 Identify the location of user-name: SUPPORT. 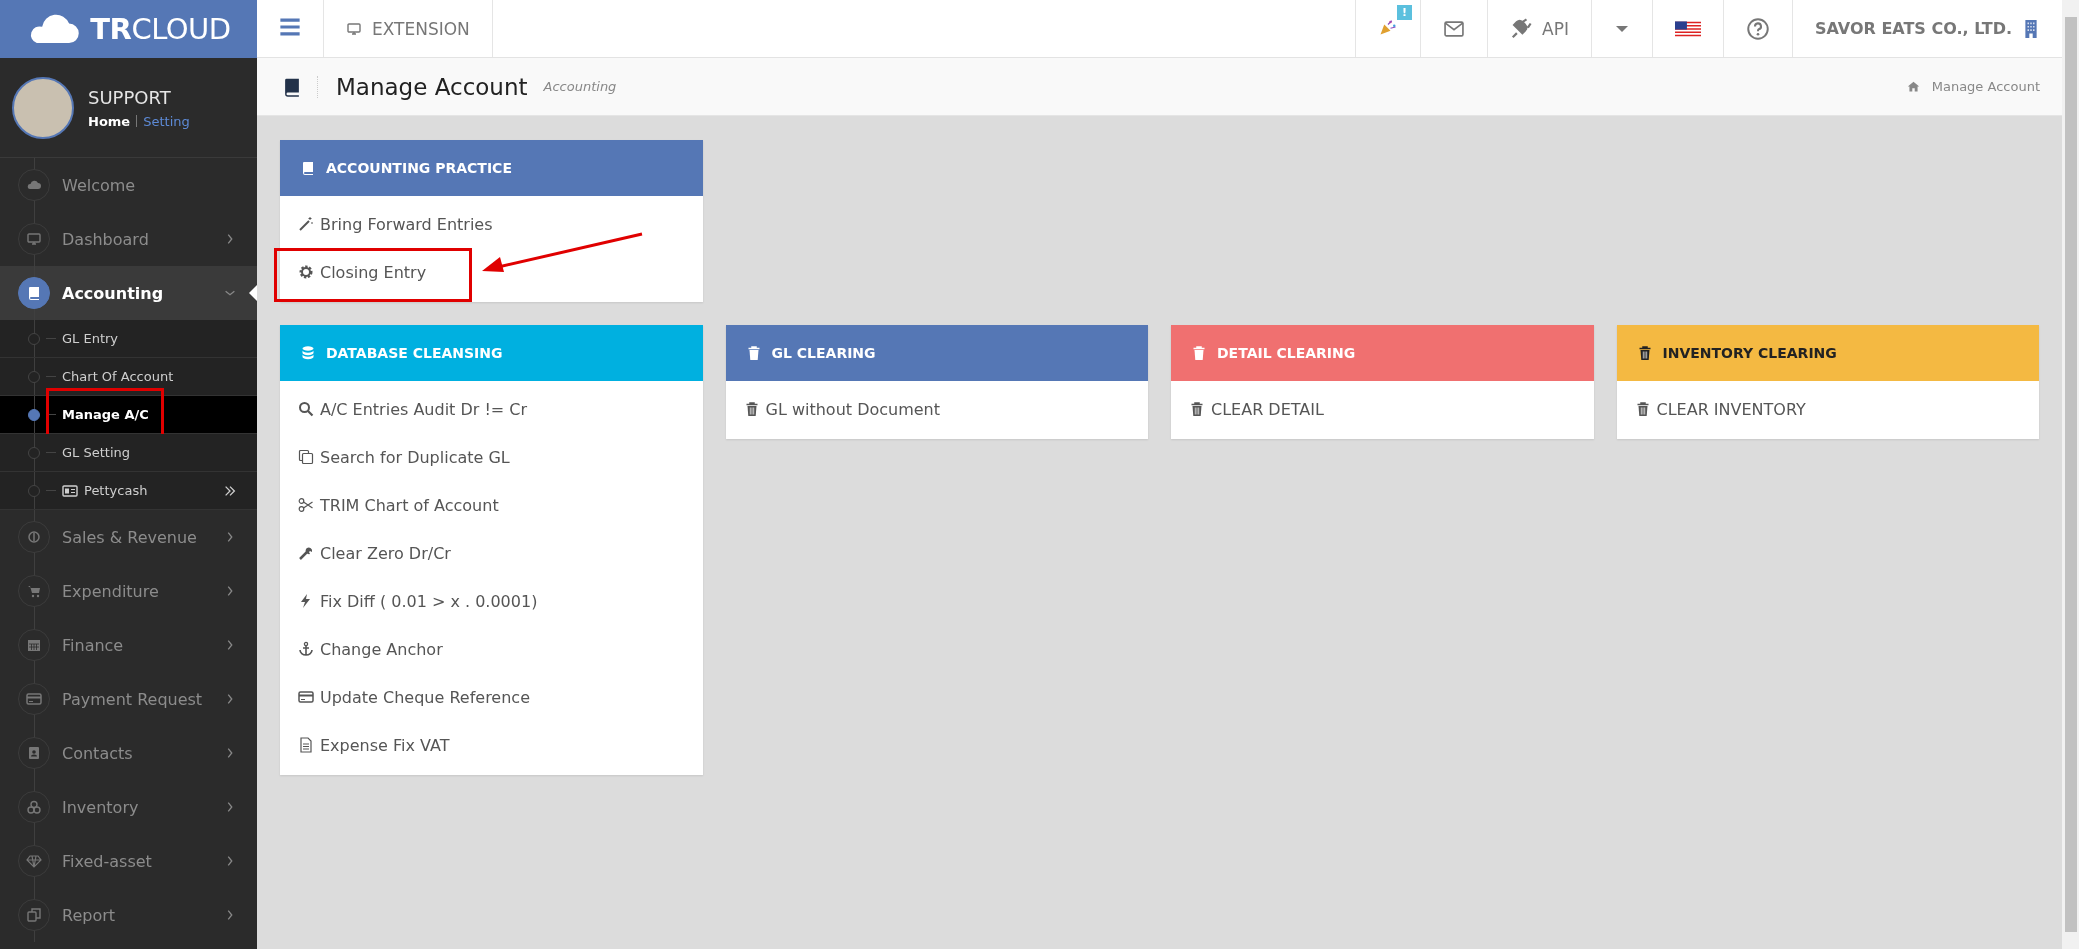
(130, 97).